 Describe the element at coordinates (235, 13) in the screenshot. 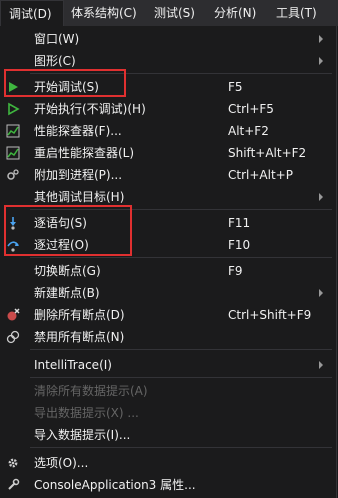

I see `menu-analyze: 分析(N)` at that location.